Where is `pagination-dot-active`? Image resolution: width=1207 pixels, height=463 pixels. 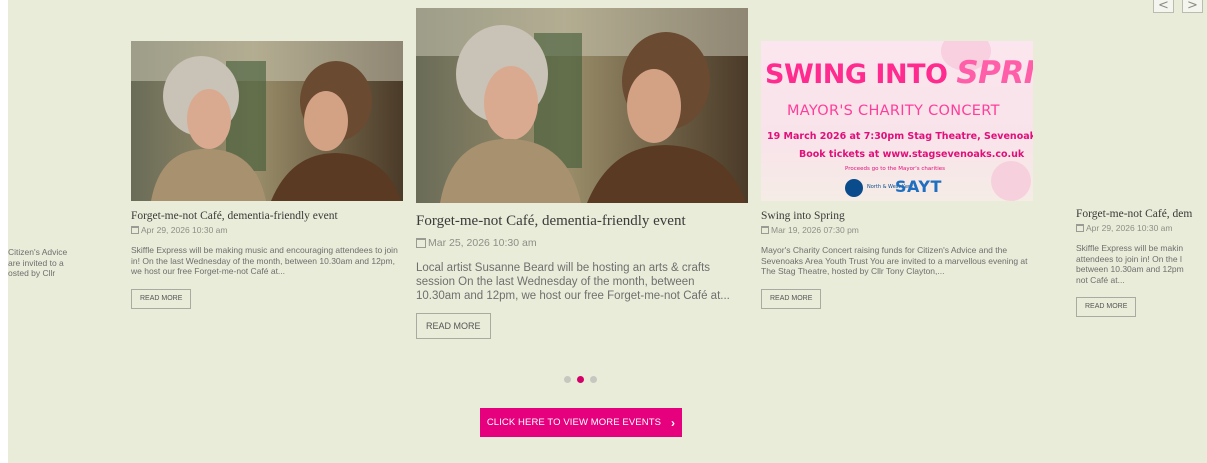
pagination-dot-active is located at coordinates (580, 379).